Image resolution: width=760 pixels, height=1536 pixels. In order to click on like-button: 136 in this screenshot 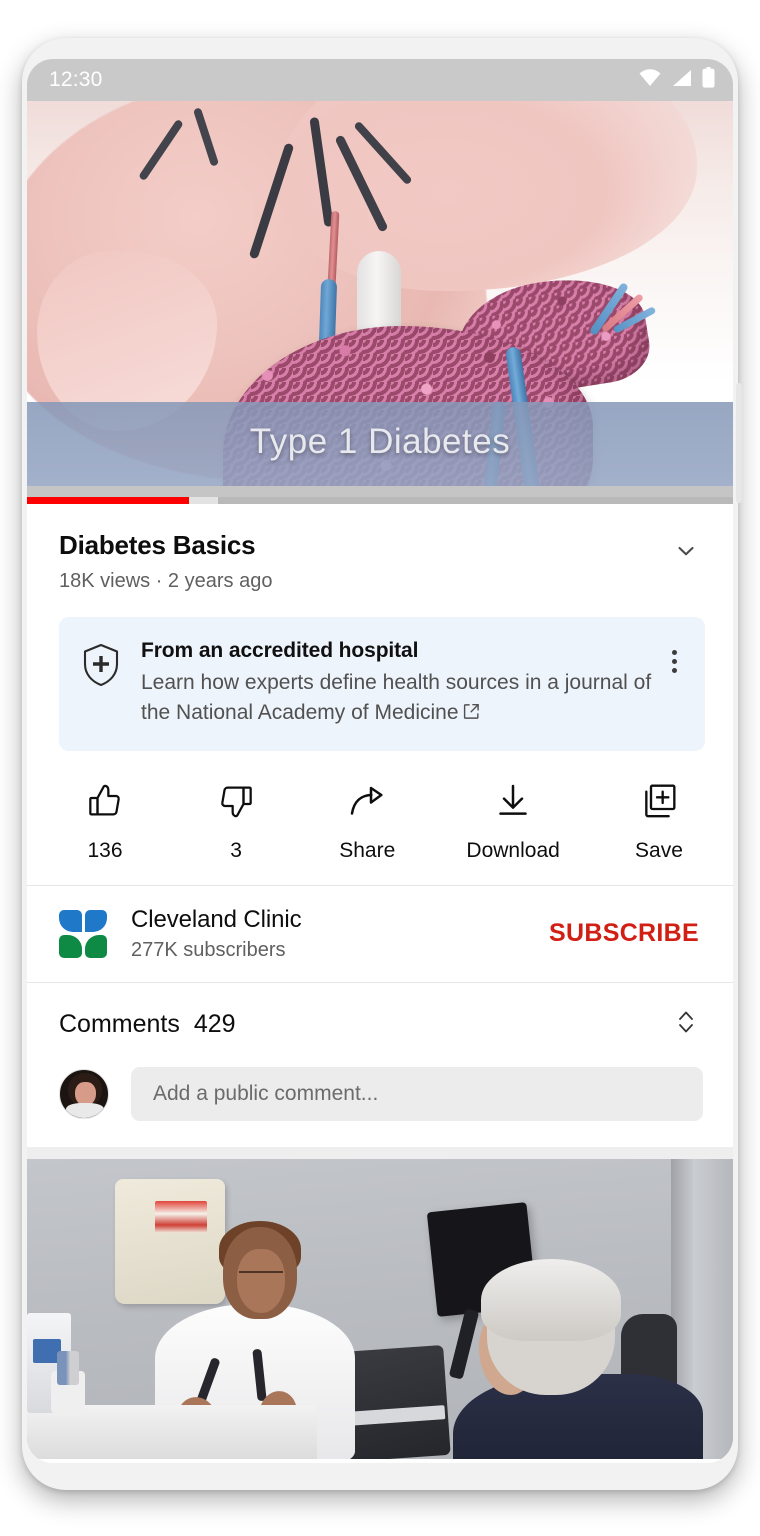, I will do `click(105, 822)`.